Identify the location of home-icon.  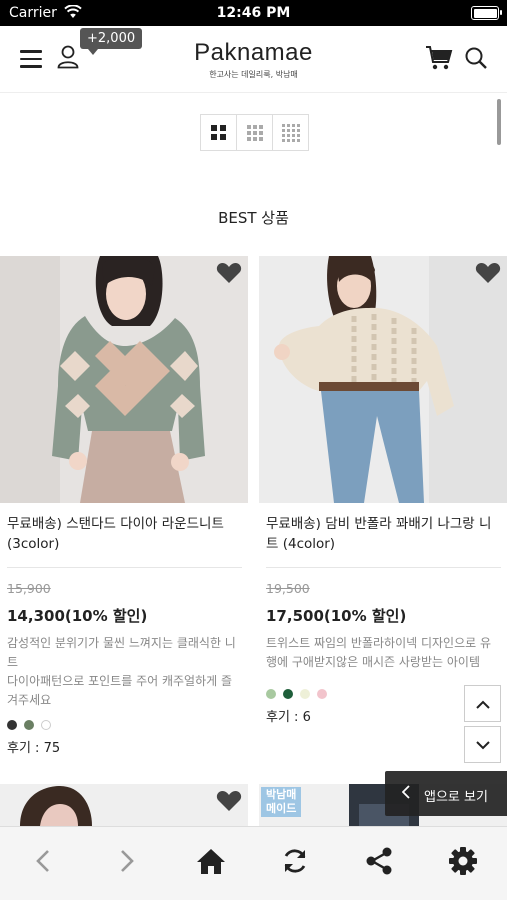
(211, 863).